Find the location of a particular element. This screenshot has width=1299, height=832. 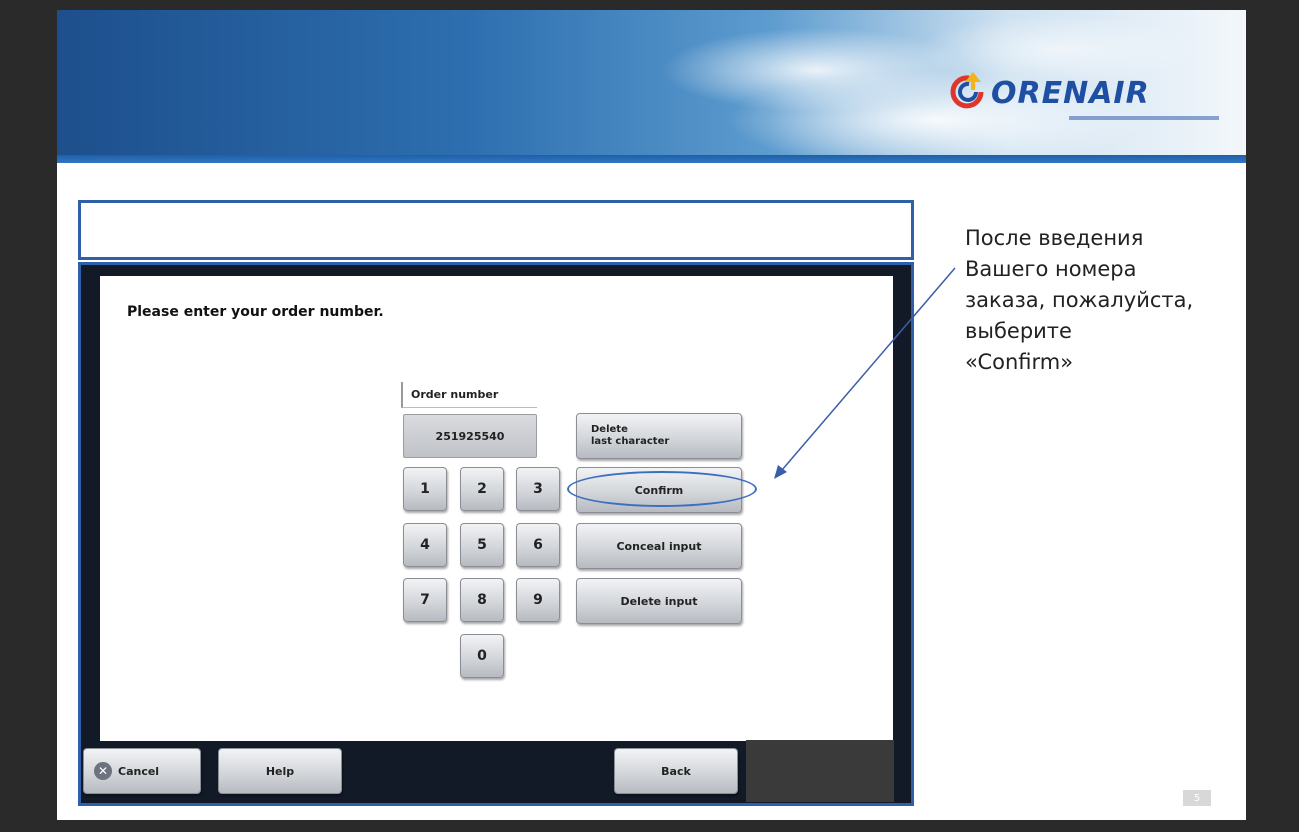

cancel-label: Cancel is located at coordinates (139, 771).